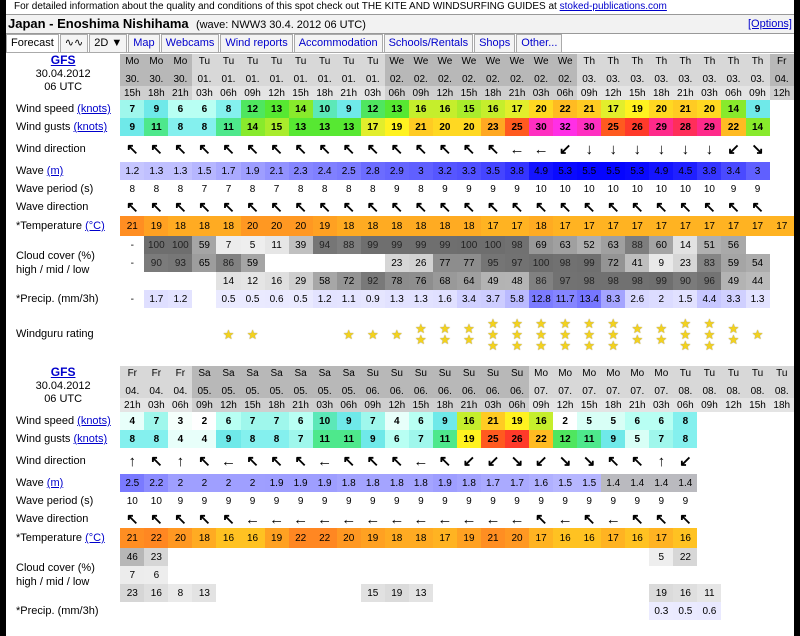 The height and width of the screenshot is (636, 800). Describe the element at coordinates (277, 593) in the screenshot. I see `cloud-low-cell` at that location.